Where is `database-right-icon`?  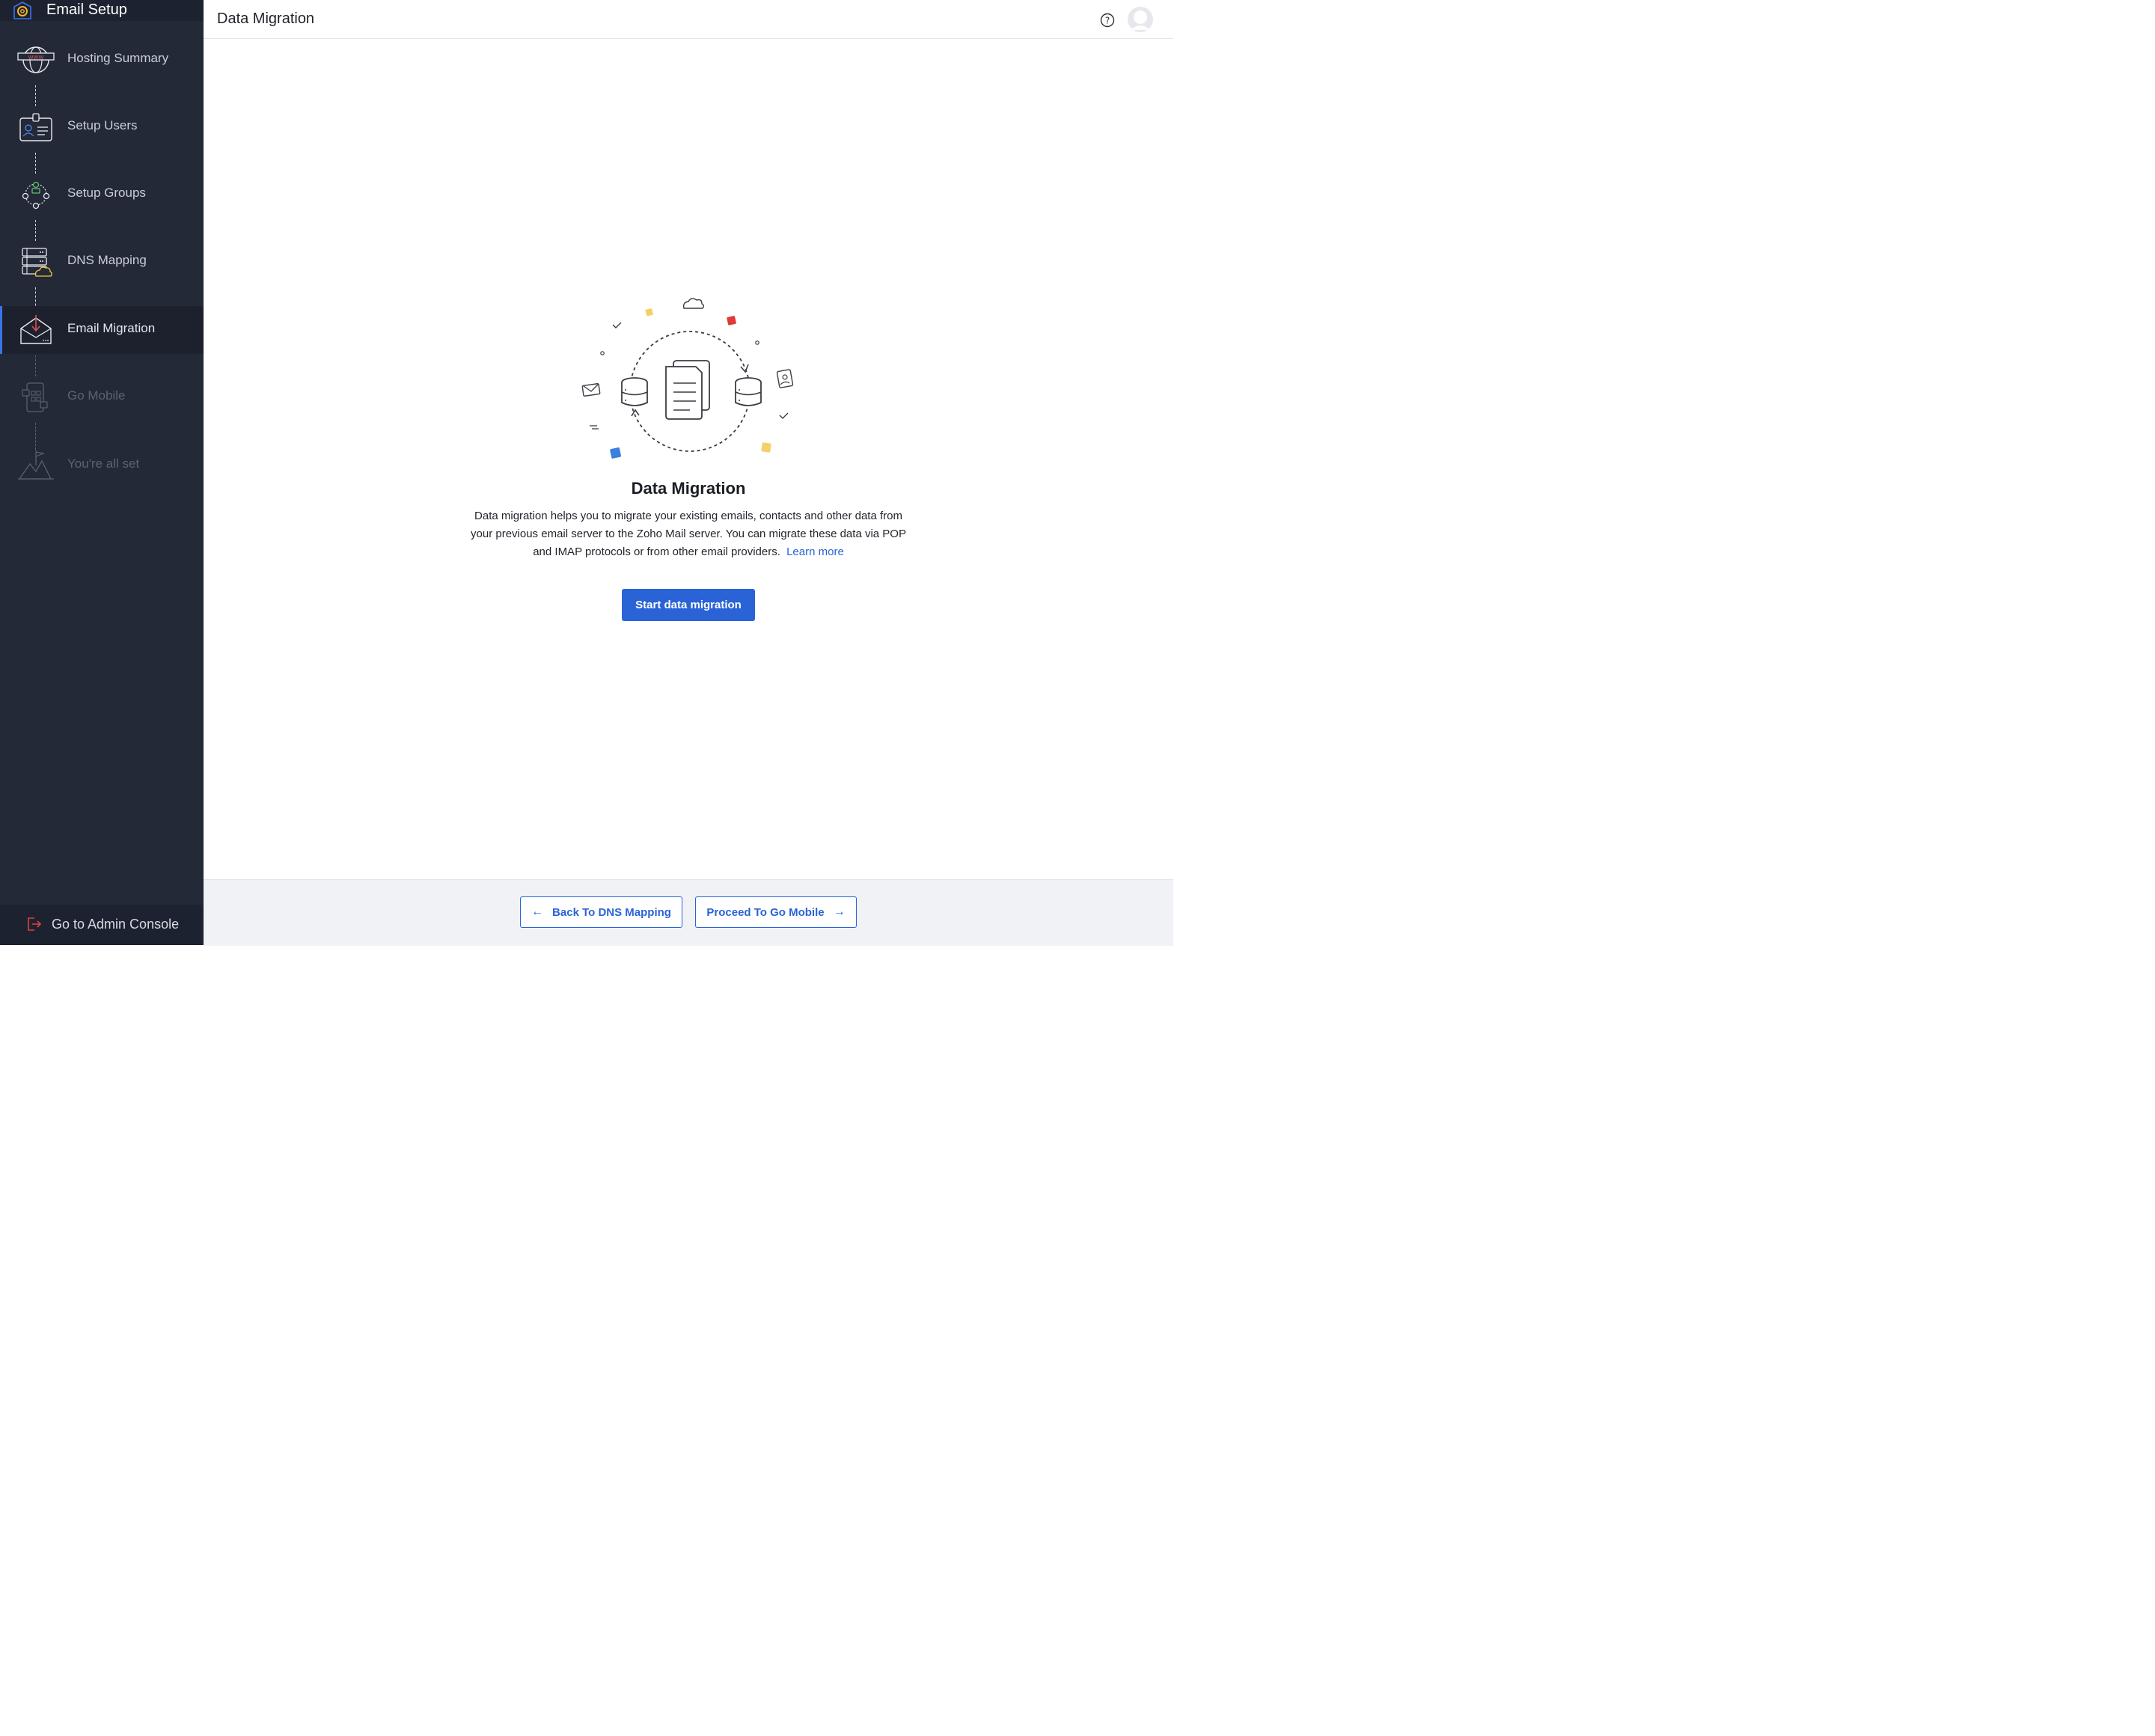 database-right-icon is located at coordinates (748, 391).